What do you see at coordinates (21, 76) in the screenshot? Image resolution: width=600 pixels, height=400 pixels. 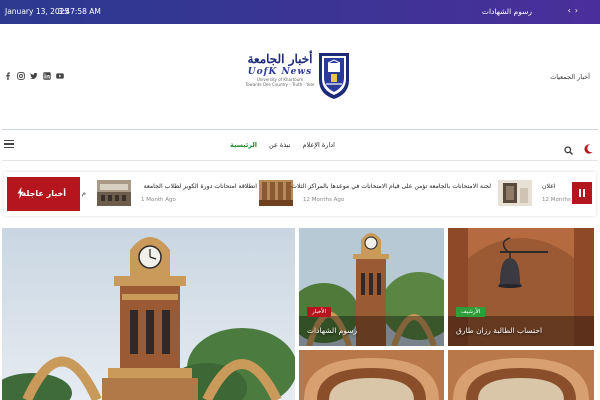 I see `instagram-icon` at bounding box center [21, 76].